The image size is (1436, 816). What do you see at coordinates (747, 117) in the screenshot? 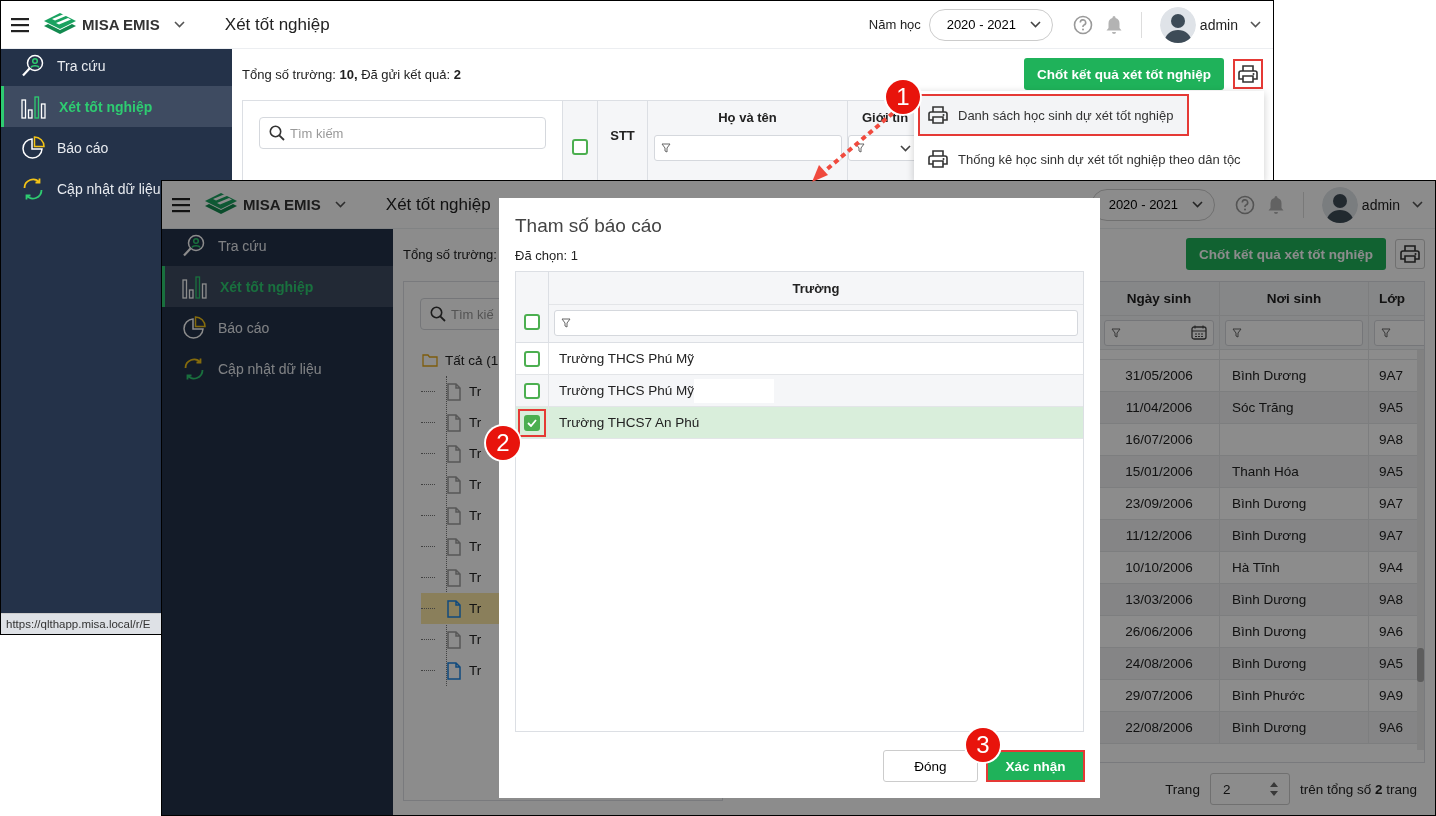
I see `column-header: Họ và tên` at bounding box center [747, 117].